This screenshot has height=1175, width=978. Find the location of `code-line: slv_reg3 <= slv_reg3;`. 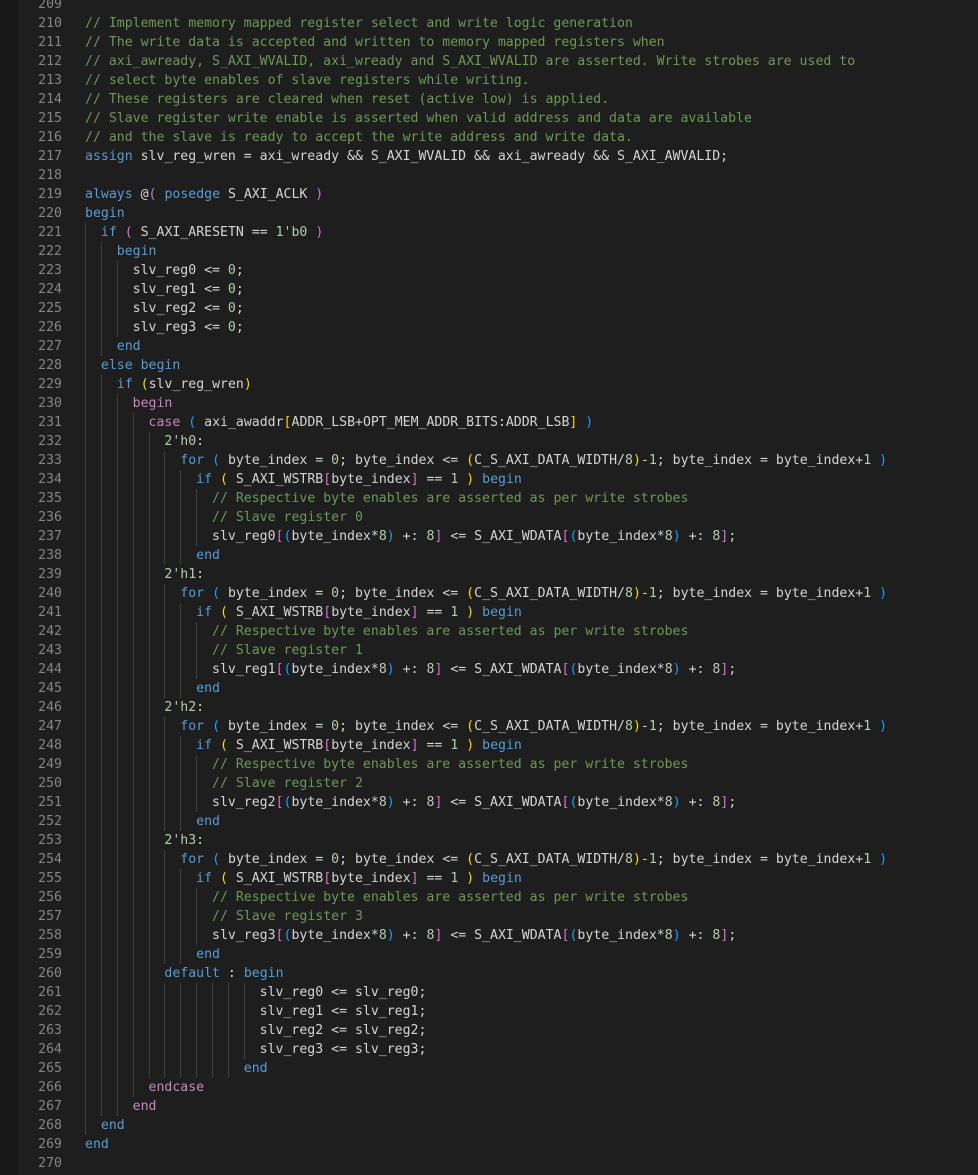

code-line: slv_reg3 <= slv_reg3; is located at coordinates (256, 1049).